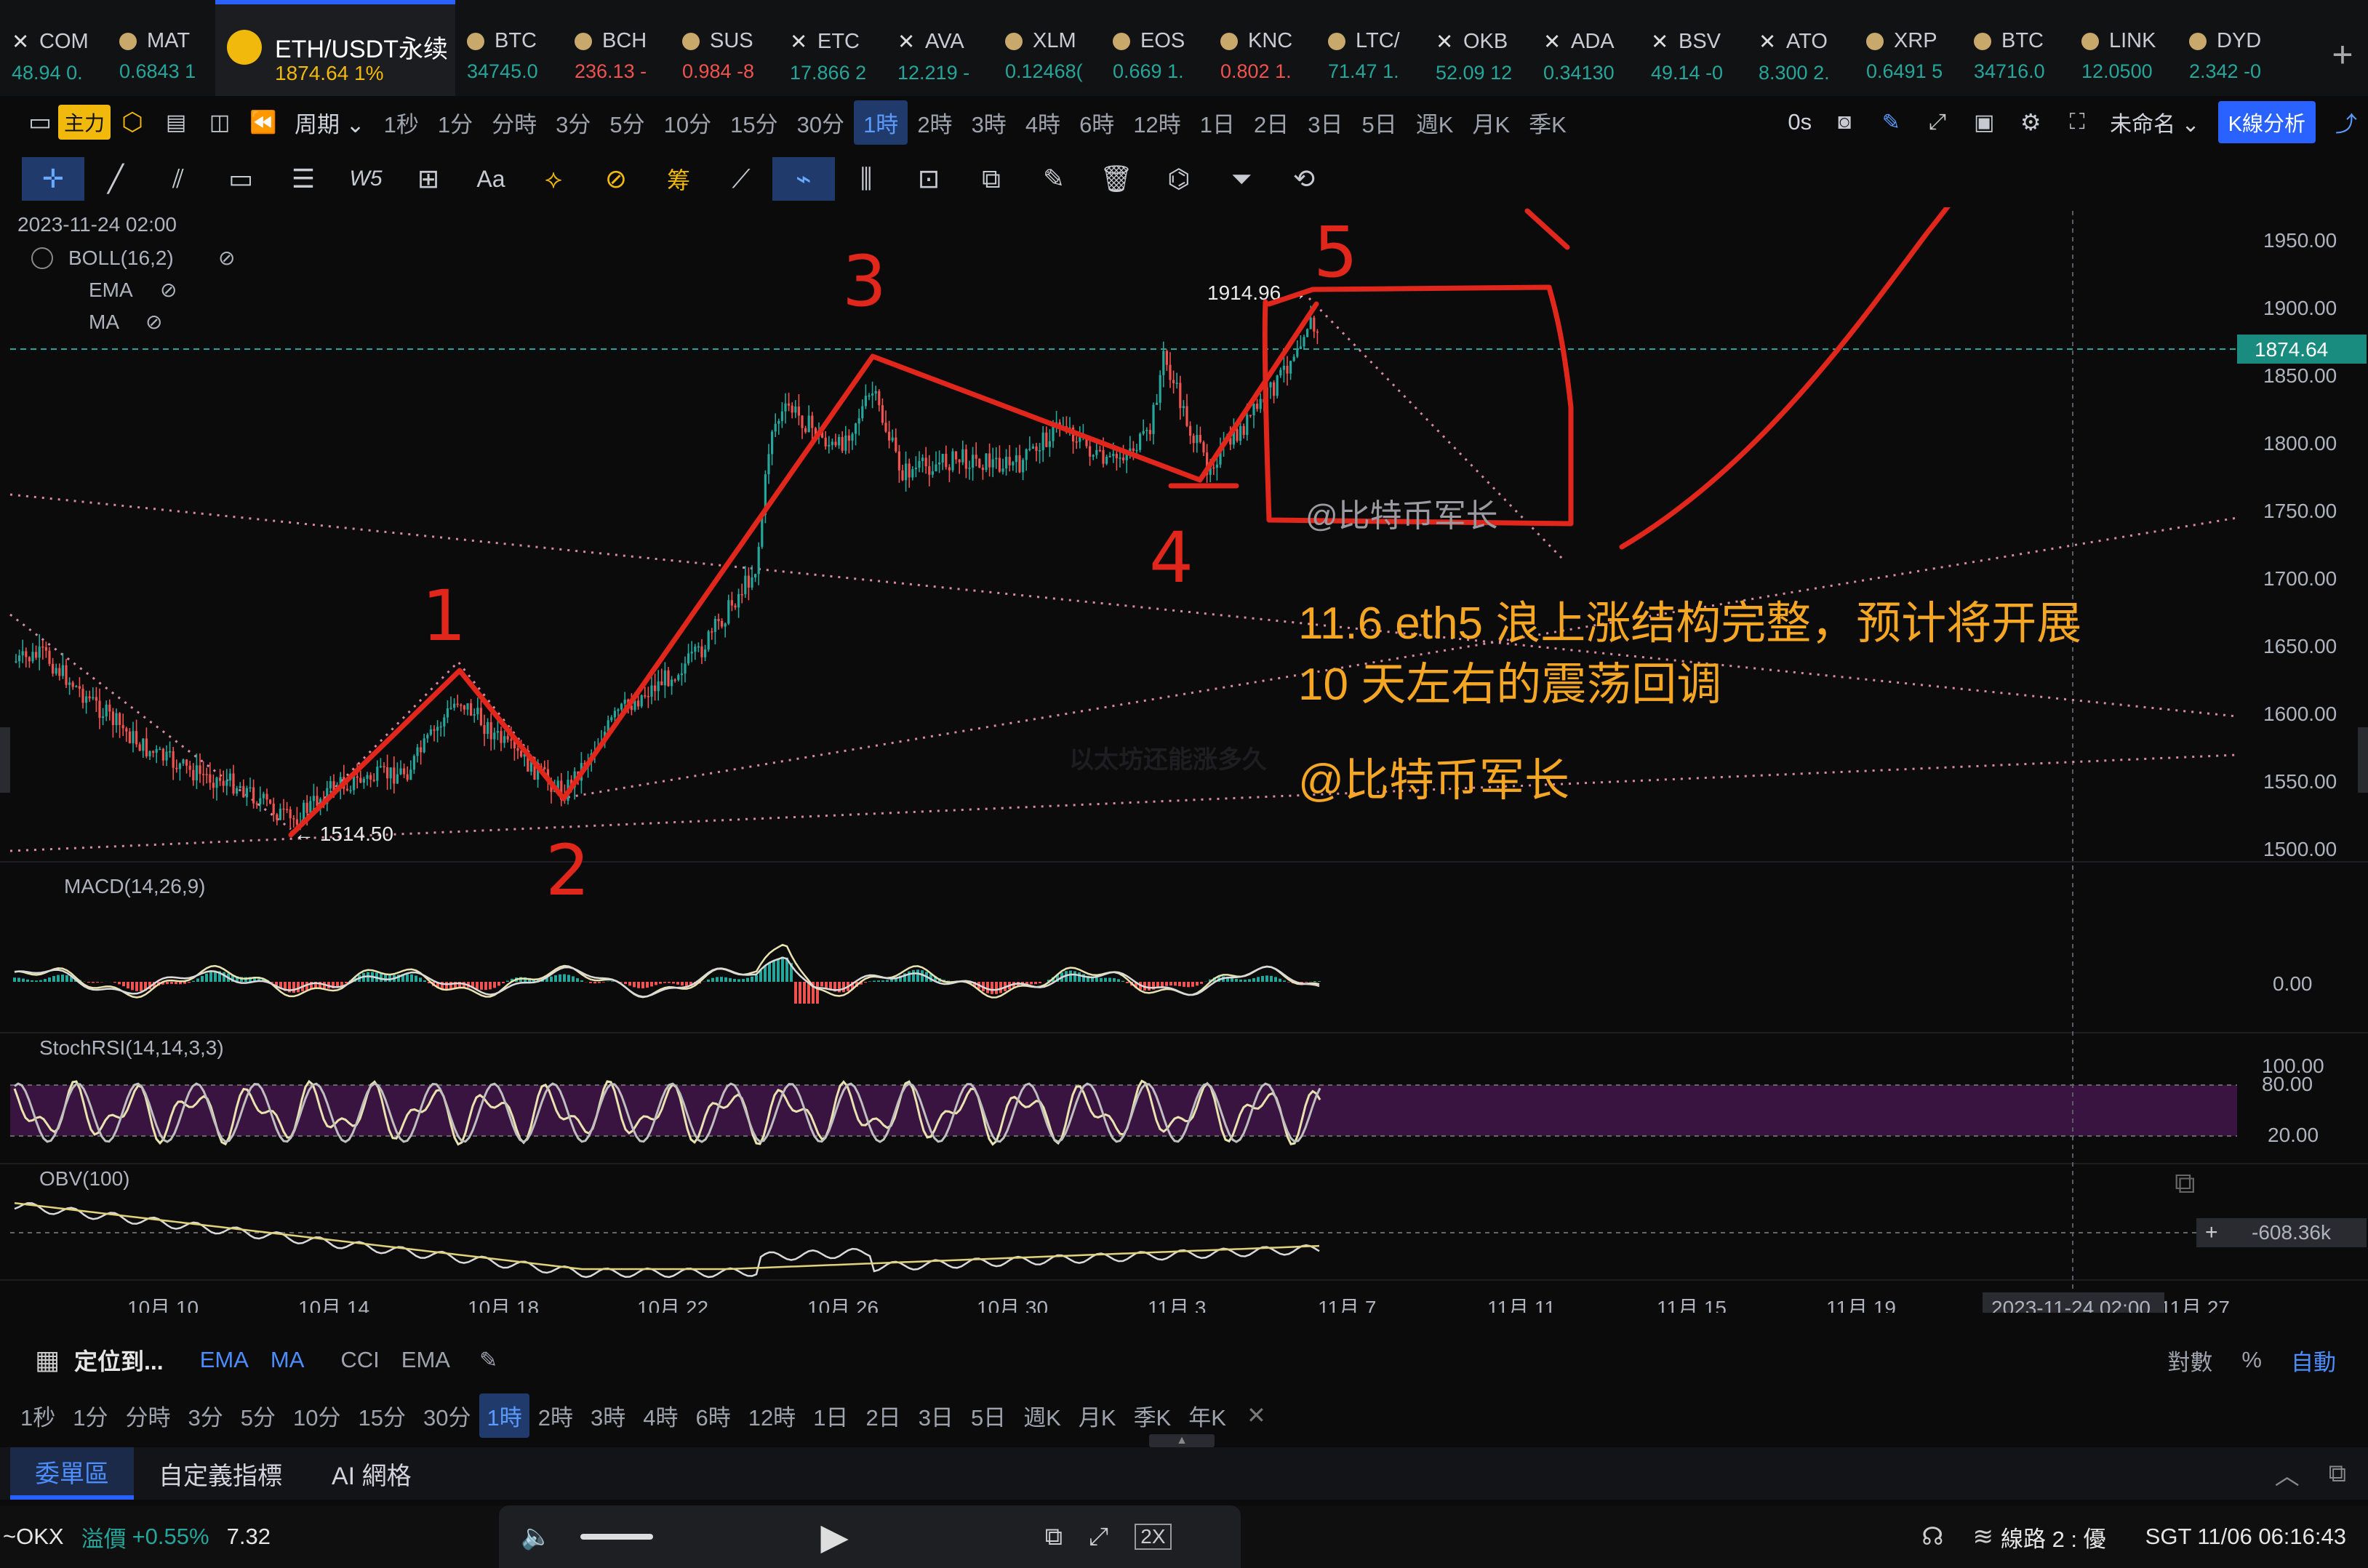 The height and width of the screenshot is (1568, 2368). Describe the element at coordinates (371, 1473) in the screenshot. I see `tab-ai-grid: AI 網格` at that location.